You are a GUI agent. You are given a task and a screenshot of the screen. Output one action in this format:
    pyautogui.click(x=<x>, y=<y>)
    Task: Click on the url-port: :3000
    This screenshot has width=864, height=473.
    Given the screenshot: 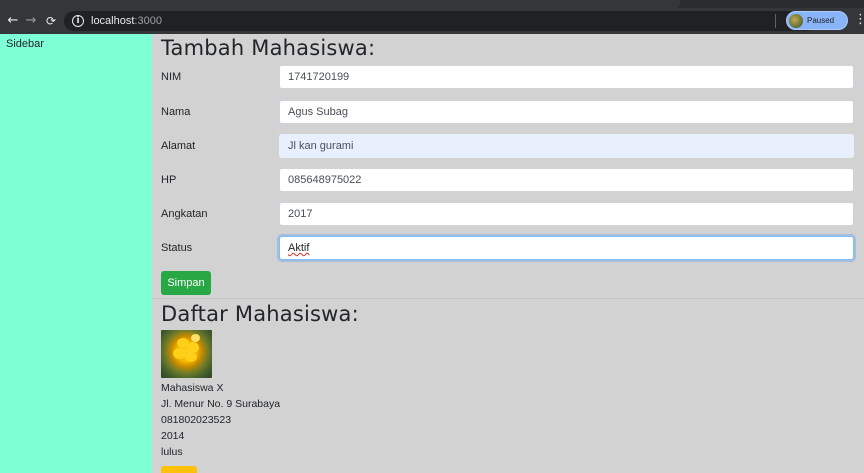 What is the action you would take?
    pyautogui.click(x=148, y=21)
    